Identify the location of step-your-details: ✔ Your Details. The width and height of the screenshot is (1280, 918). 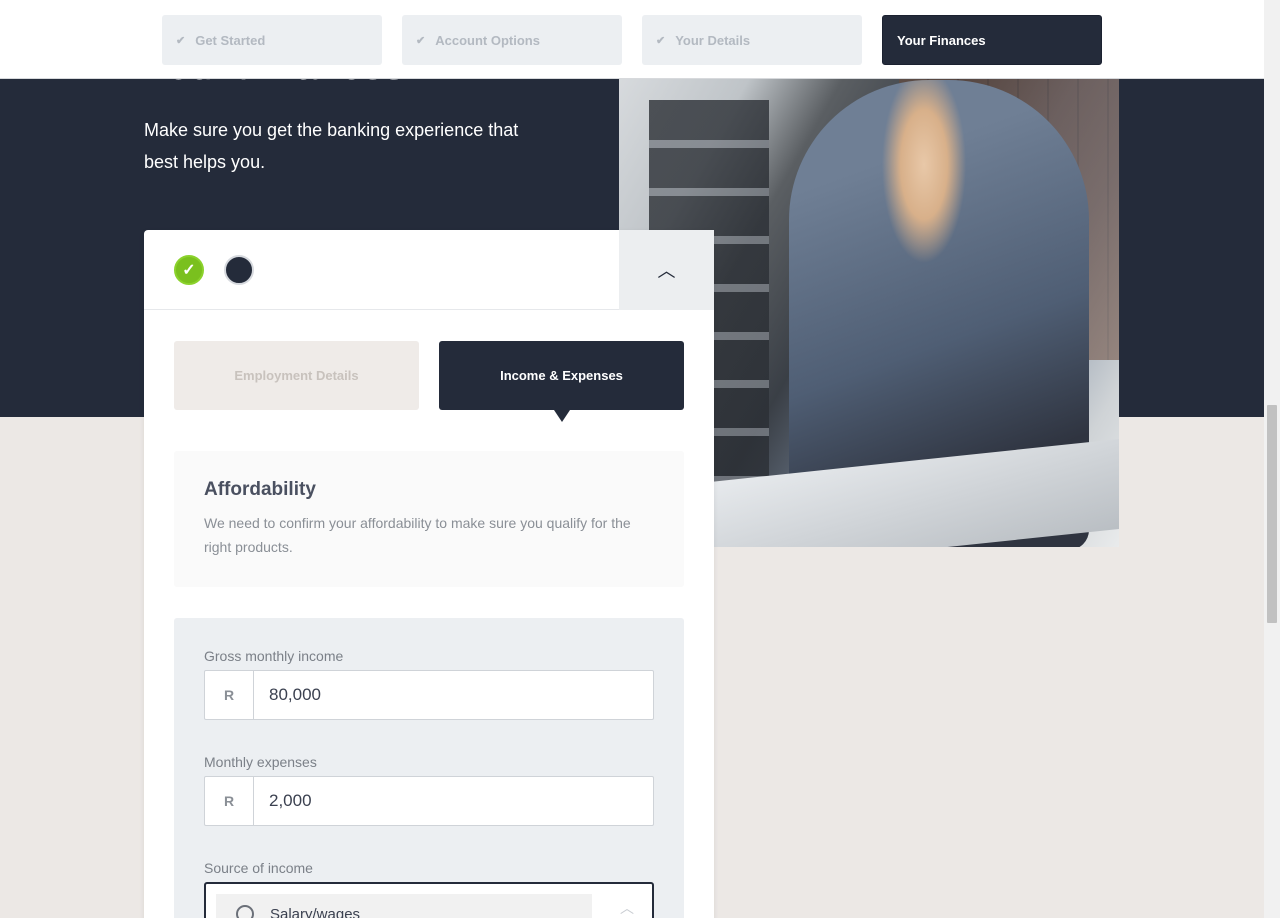
(752, 40).